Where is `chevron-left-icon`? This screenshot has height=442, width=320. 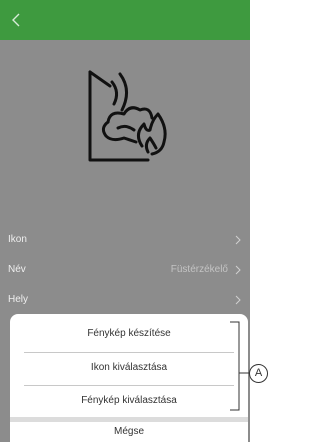
chevron-left-icon is located at coordinates (16, 20).